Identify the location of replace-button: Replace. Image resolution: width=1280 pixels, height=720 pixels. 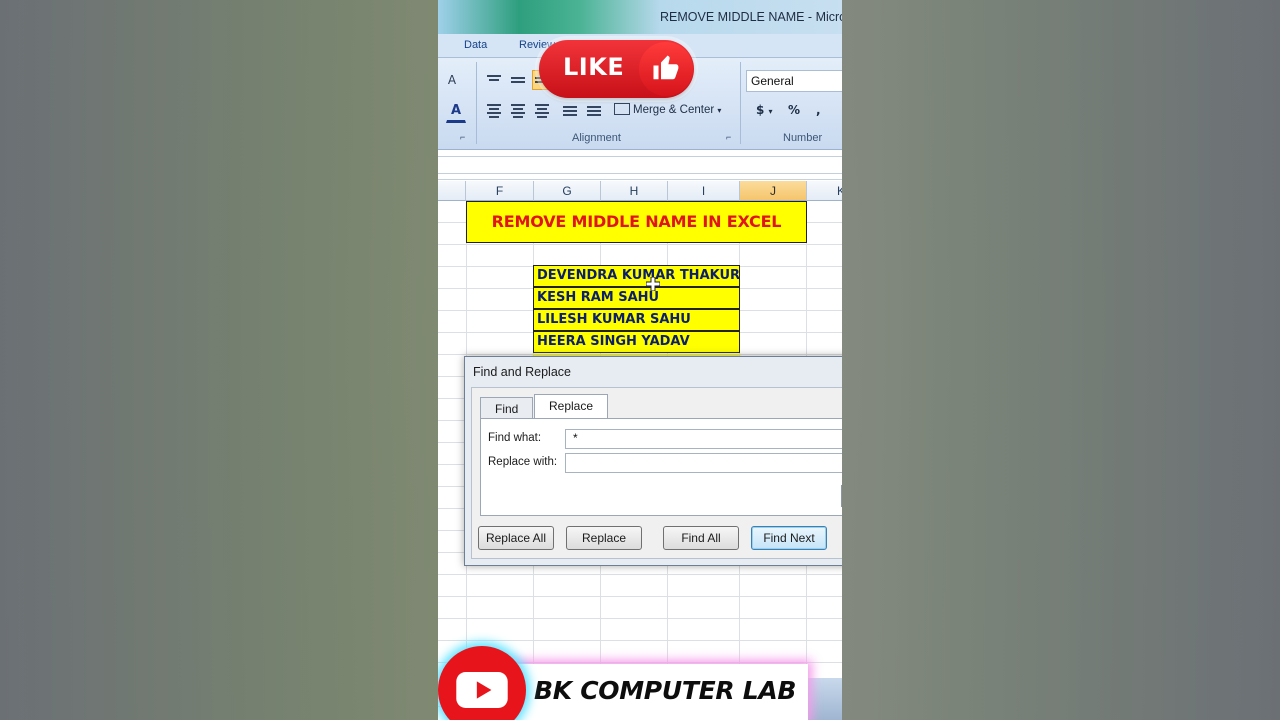
(604, 538).